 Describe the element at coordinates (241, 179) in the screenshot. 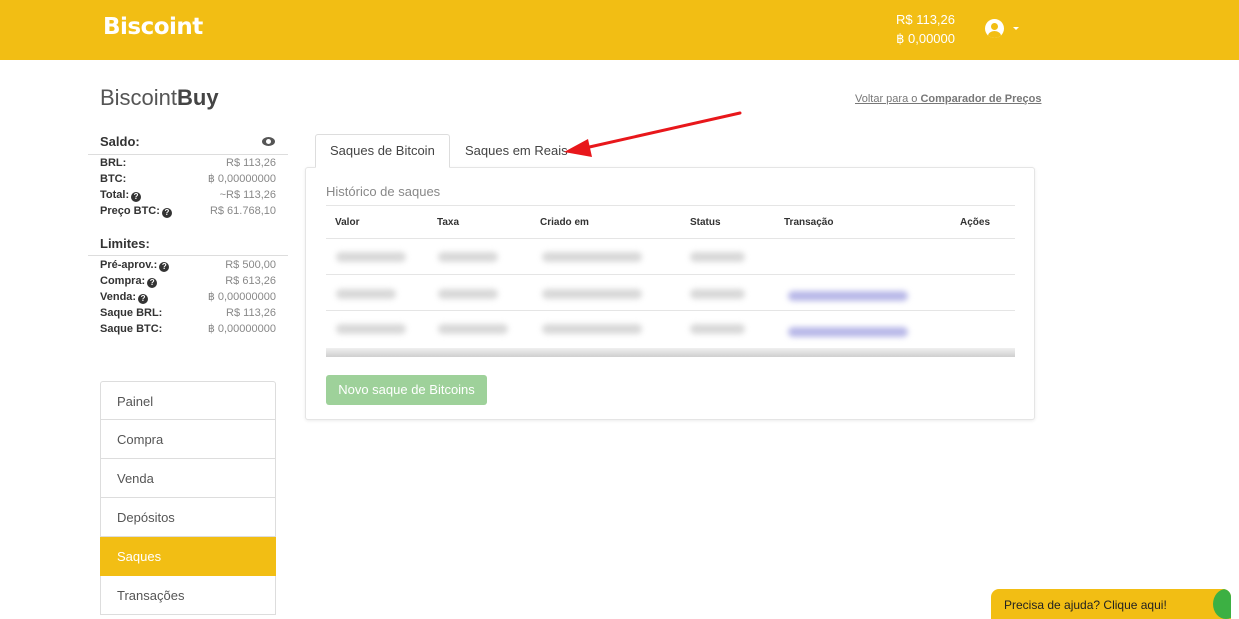

I see `saldo-value: ฿ 0,00000000` at that location.